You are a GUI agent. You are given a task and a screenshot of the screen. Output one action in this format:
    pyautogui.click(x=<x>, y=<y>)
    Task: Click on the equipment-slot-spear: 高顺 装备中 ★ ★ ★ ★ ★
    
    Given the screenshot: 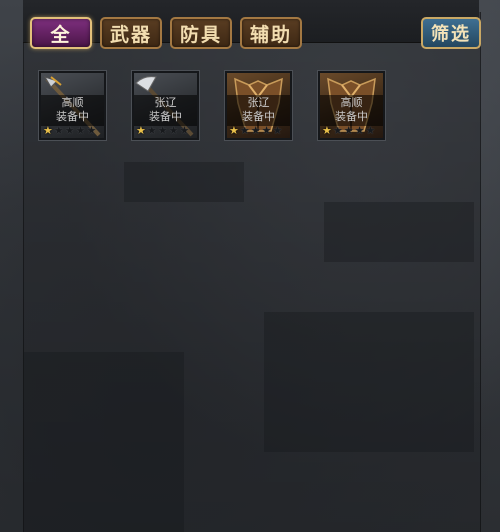 What is the action you would take?
    pyautogui.click(x=72, y=105)
    